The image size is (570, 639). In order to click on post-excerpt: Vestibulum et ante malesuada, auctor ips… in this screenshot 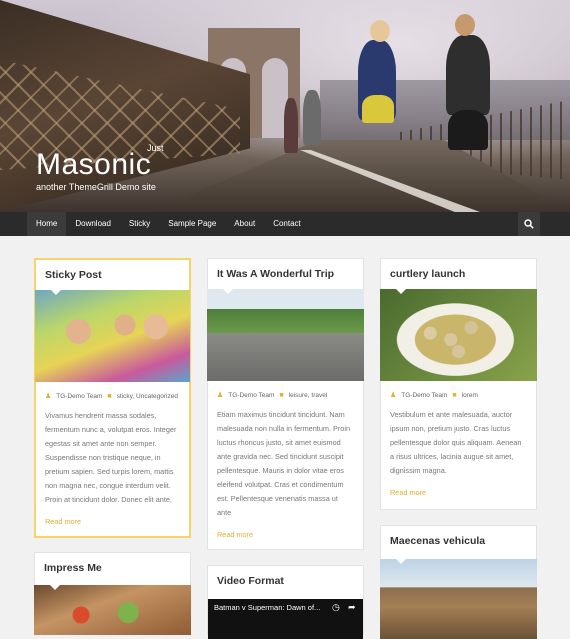, I will do `click(456, 442)`.